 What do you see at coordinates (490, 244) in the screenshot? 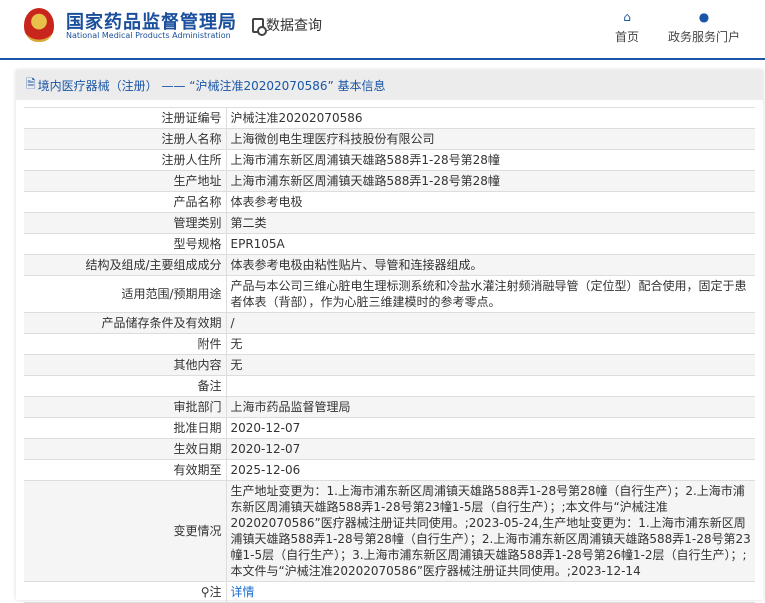
I see `field-value: EPR105A` at bounding box center [490, 244].